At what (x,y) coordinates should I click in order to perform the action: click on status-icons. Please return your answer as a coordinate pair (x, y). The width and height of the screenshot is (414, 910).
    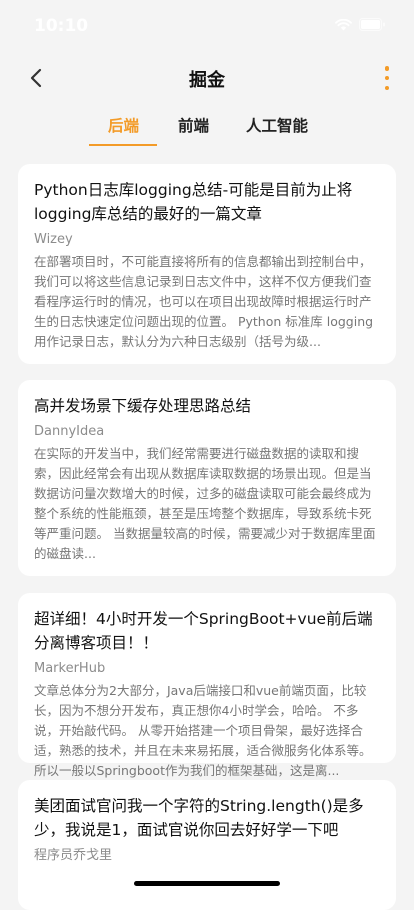
    Looking at the image, I should click on (360, 24).